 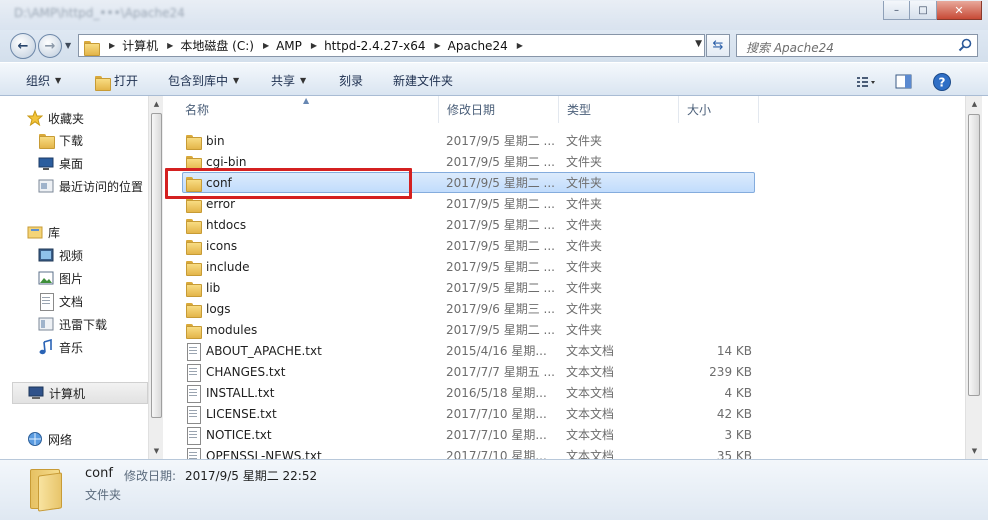 What do you see at coordinates (217, 45) in the screenshot?
I see `breadcrumb-local-disk: 本地磁盘 (C:)` at bounding box center [217, 45].